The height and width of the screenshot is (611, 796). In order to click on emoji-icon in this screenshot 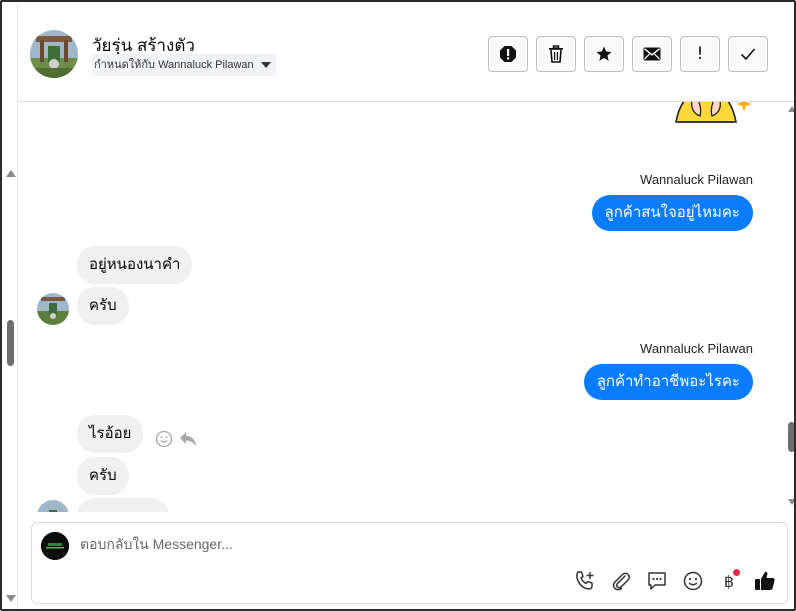, I will do `click(693, 581)`.